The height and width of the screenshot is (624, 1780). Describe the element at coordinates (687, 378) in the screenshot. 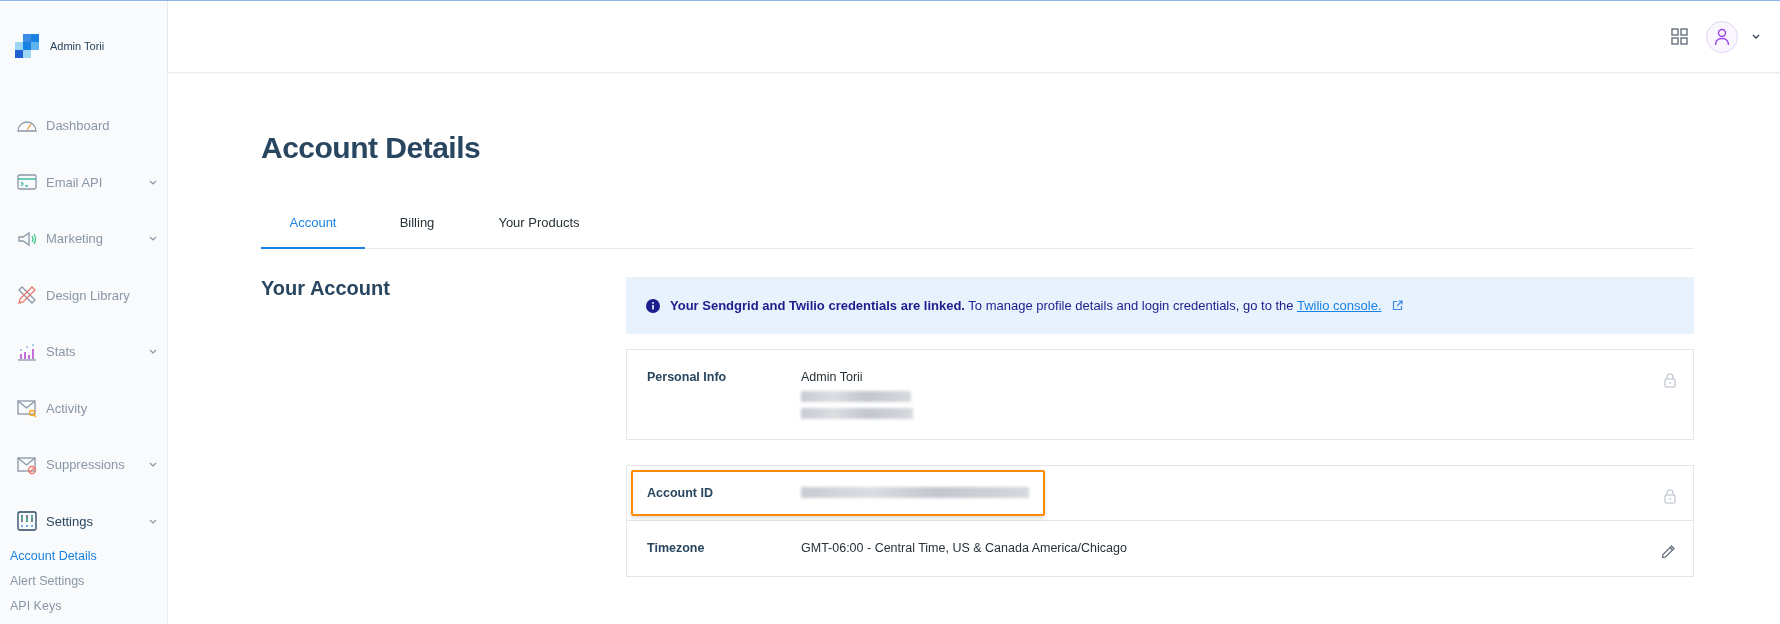

I see `field-label: Personal Info` at that location.